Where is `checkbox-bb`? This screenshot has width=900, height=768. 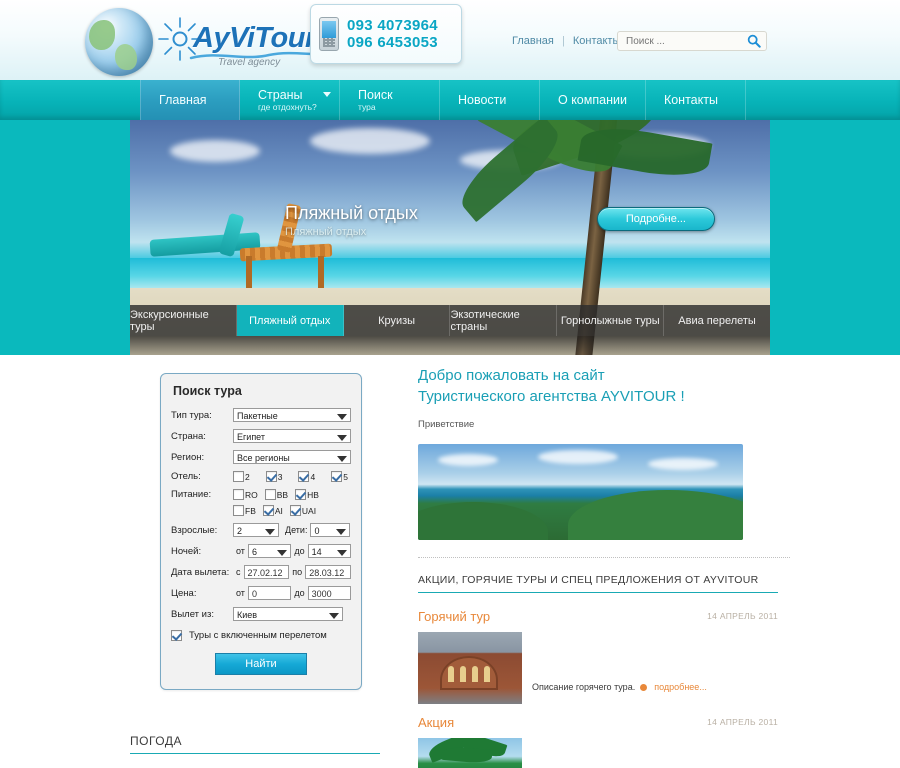 checkbox-bb is located at coordinates (270, 495).